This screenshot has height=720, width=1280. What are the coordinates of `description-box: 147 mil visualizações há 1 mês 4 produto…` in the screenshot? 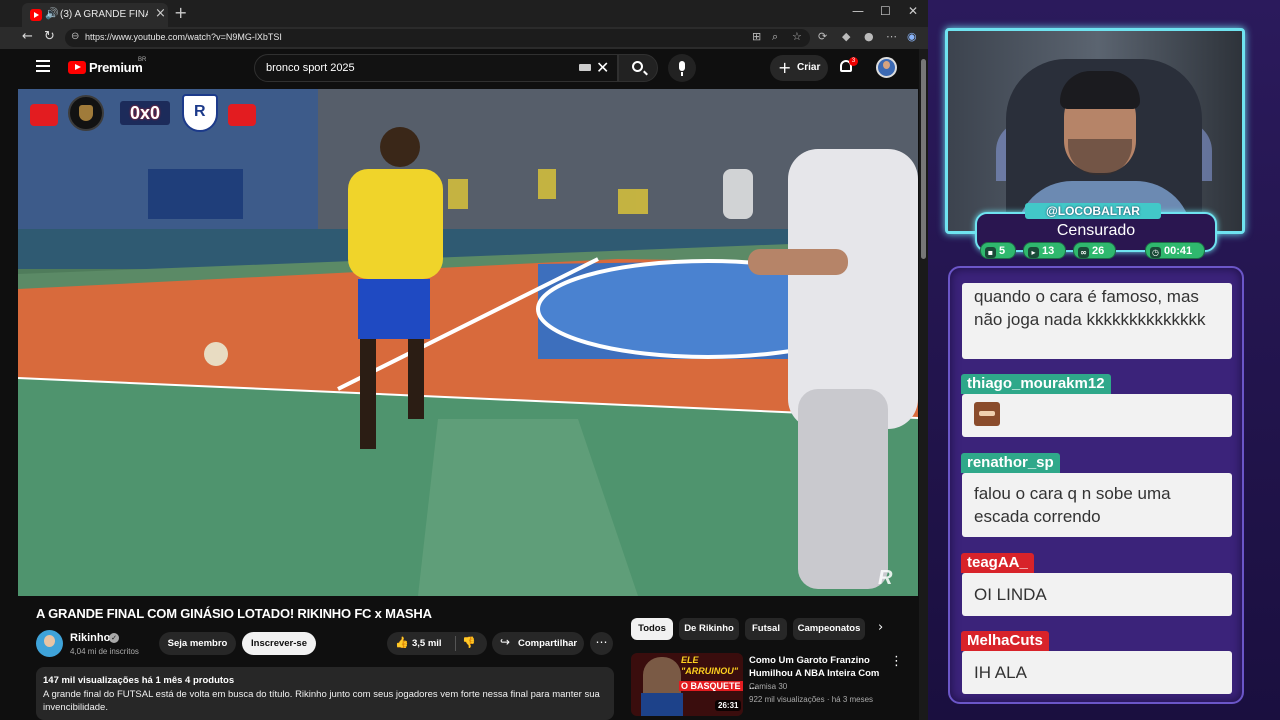 It's located at (325, 693).